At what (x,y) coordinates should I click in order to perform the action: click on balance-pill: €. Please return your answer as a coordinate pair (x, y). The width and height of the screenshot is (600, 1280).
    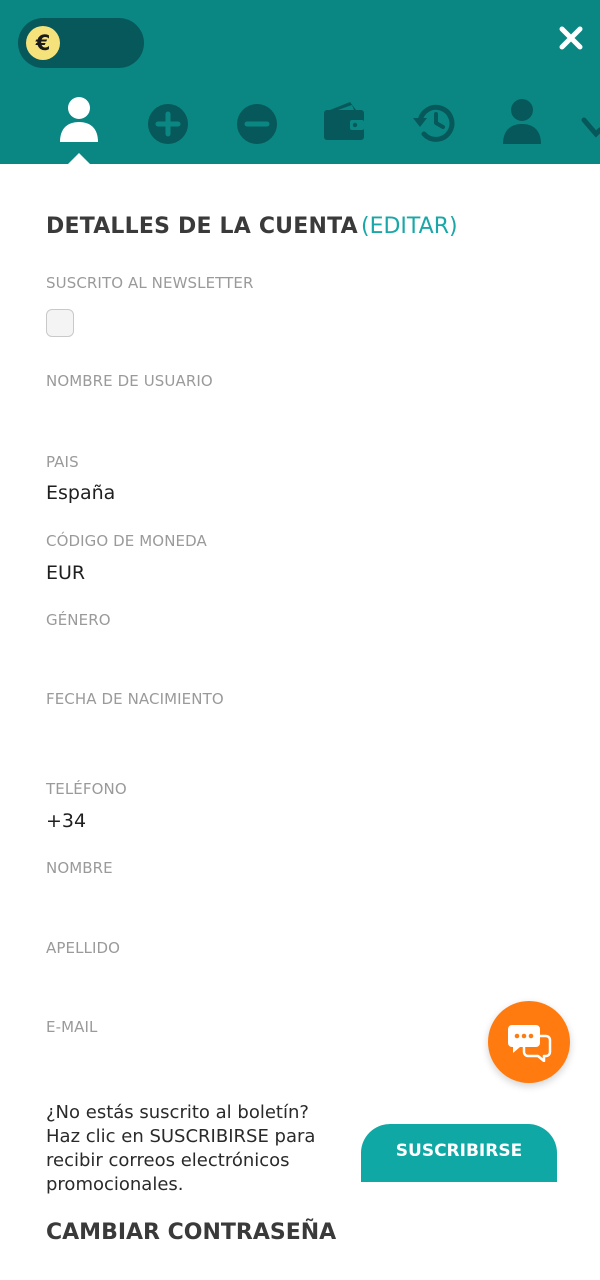
    Looking at the image, I should click on (81, 43).